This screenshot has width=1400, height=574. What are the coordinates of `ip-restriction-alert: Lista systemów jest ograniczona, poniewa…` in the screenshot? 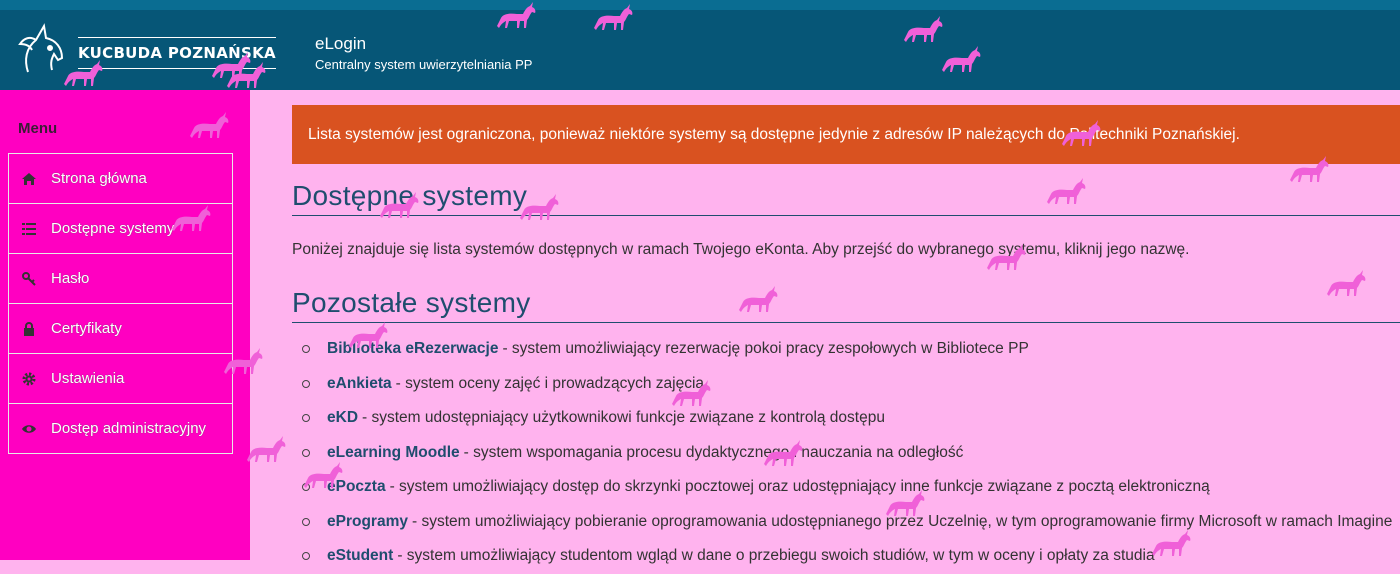 It's located at (846, 134).